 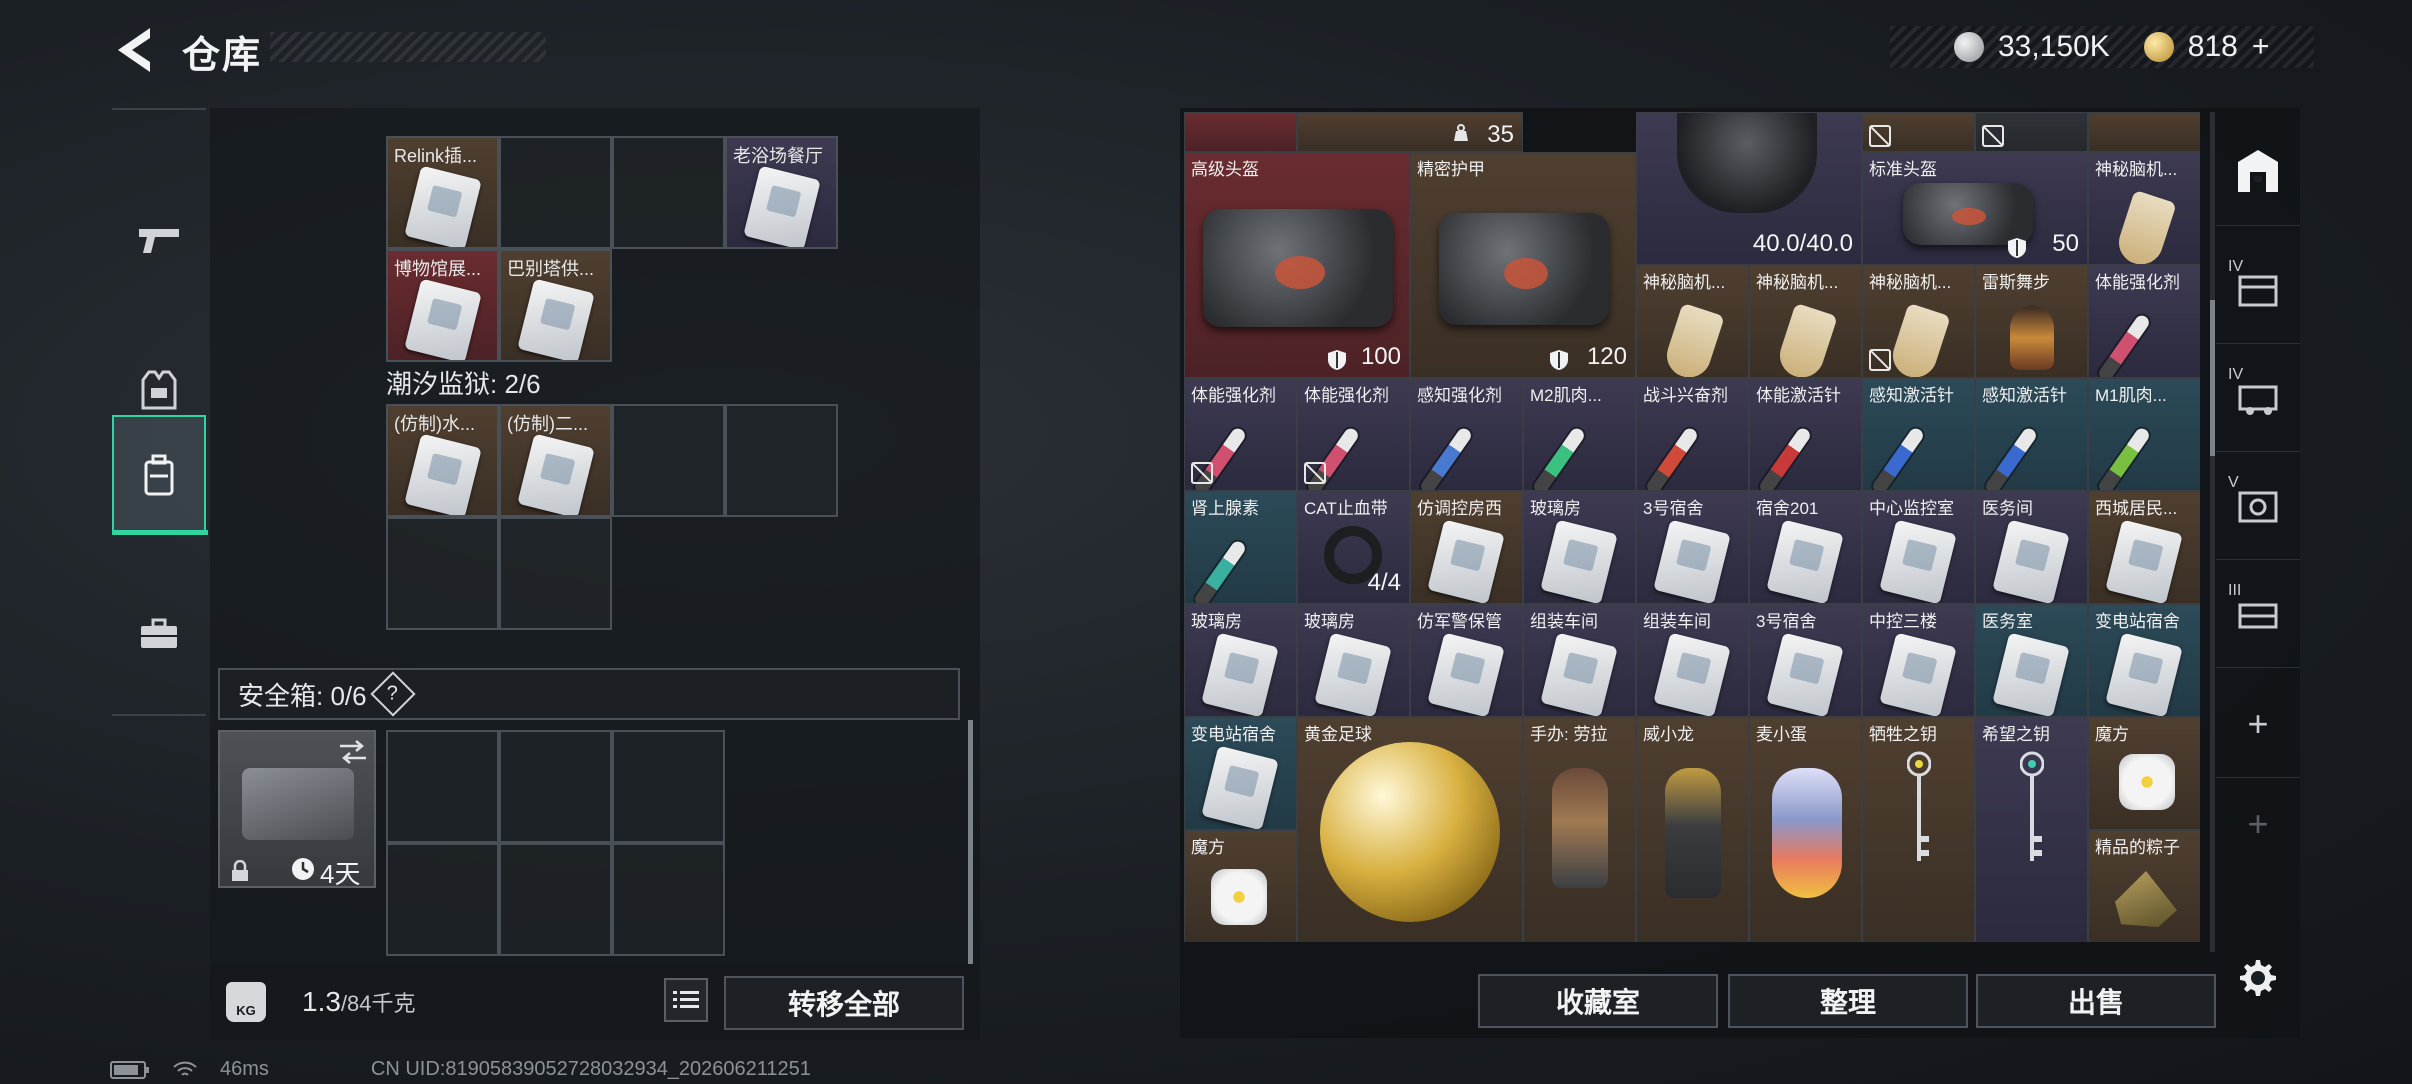 What do you see at coordinates (1918, 660) in the screenshot?
I see `inventory-item: 中控三楼` at bounding box center [1918, 660].